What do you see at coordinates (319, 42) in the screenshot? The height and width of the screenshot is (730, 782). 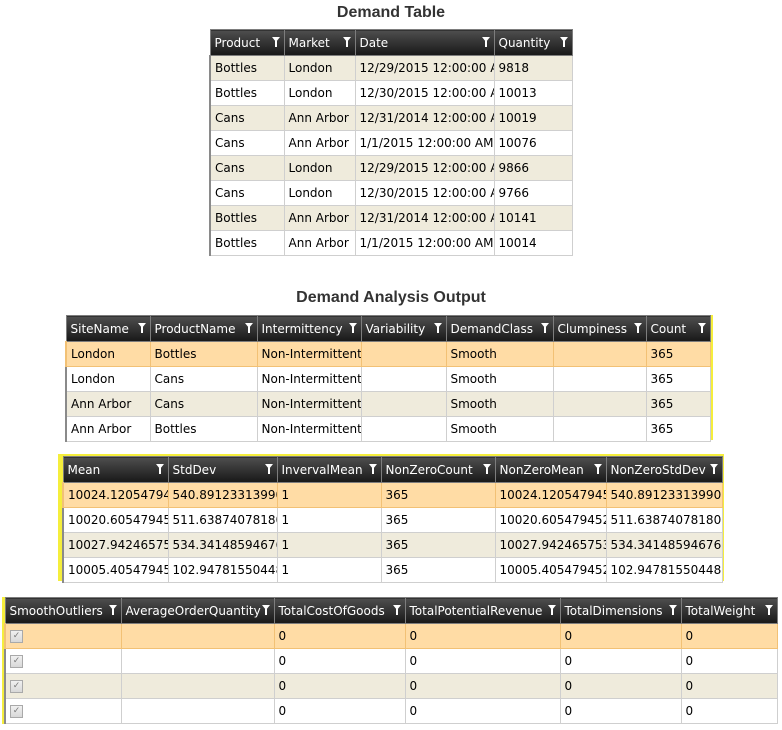 I see `column-header-market: Market` at bounding box center [319, 42].